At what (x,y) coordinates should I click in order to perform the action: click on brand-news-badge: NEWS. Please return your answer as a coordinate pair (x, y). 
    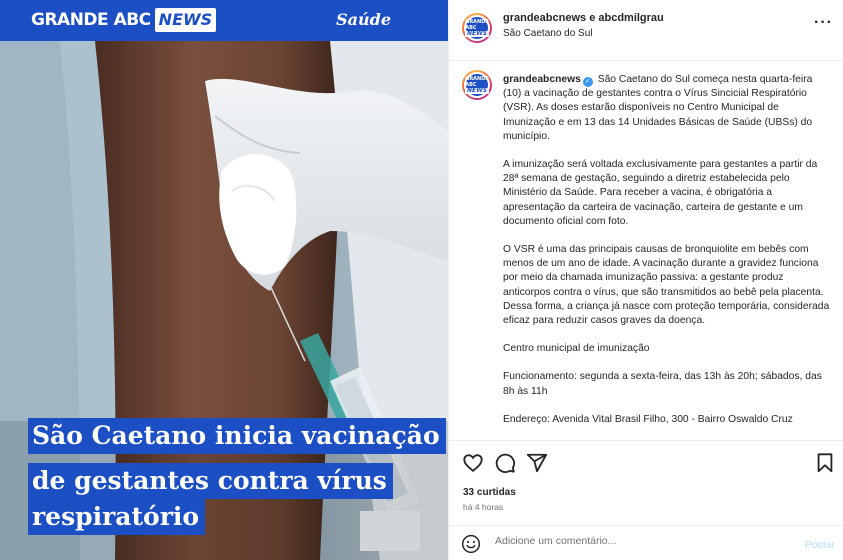
    Looking at the image, I should click on (185, 20).